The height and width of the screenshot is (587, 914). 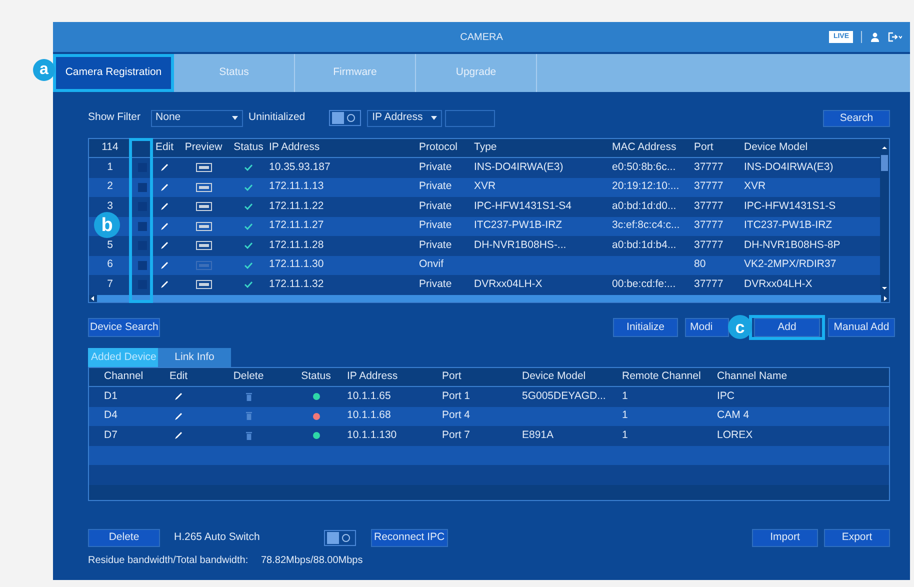 I want to click on table-cell-text: 172.11.1.27, so click(x=296, y=226).